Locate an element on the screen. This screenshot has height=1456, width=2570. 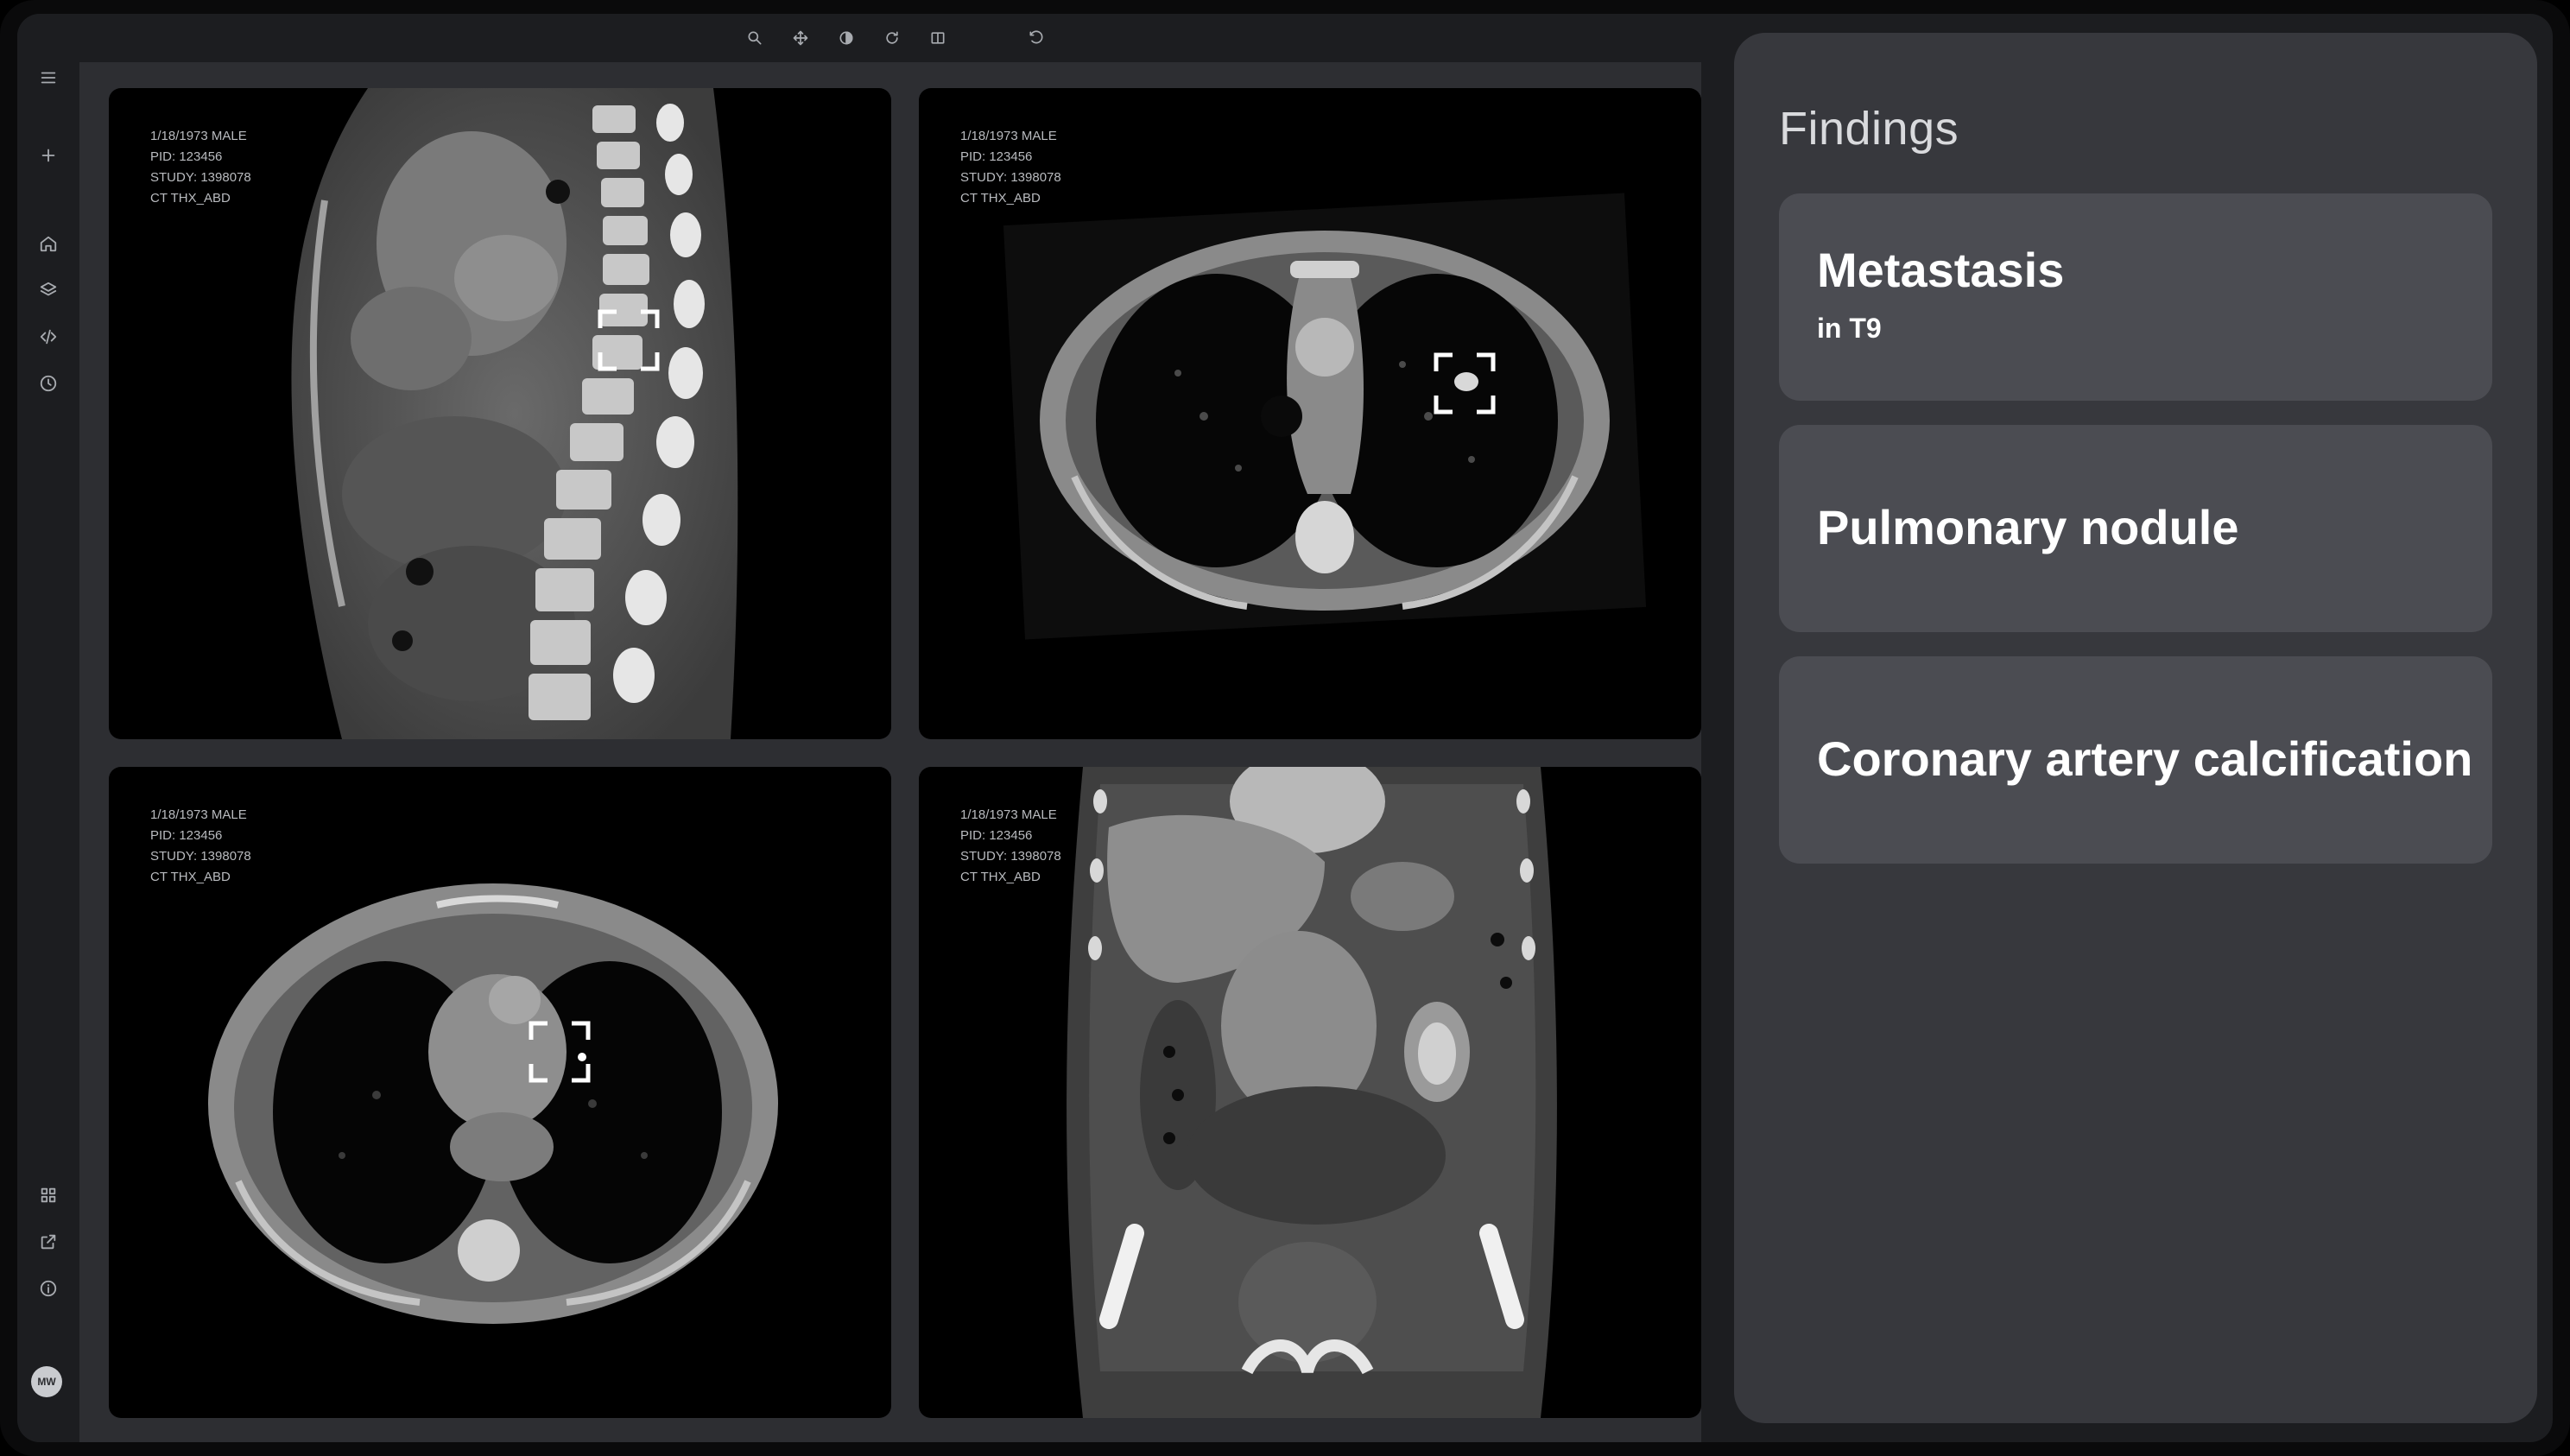
user-avatar: MW is located at coordinates (47, 1381).